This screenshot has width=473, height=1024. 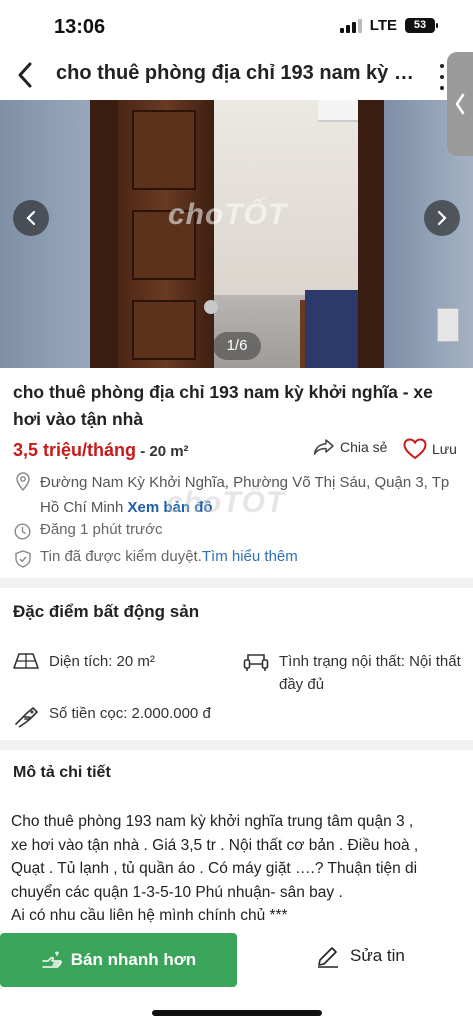 I want to click on side-drawer-handle, so click(x=460, y=104).